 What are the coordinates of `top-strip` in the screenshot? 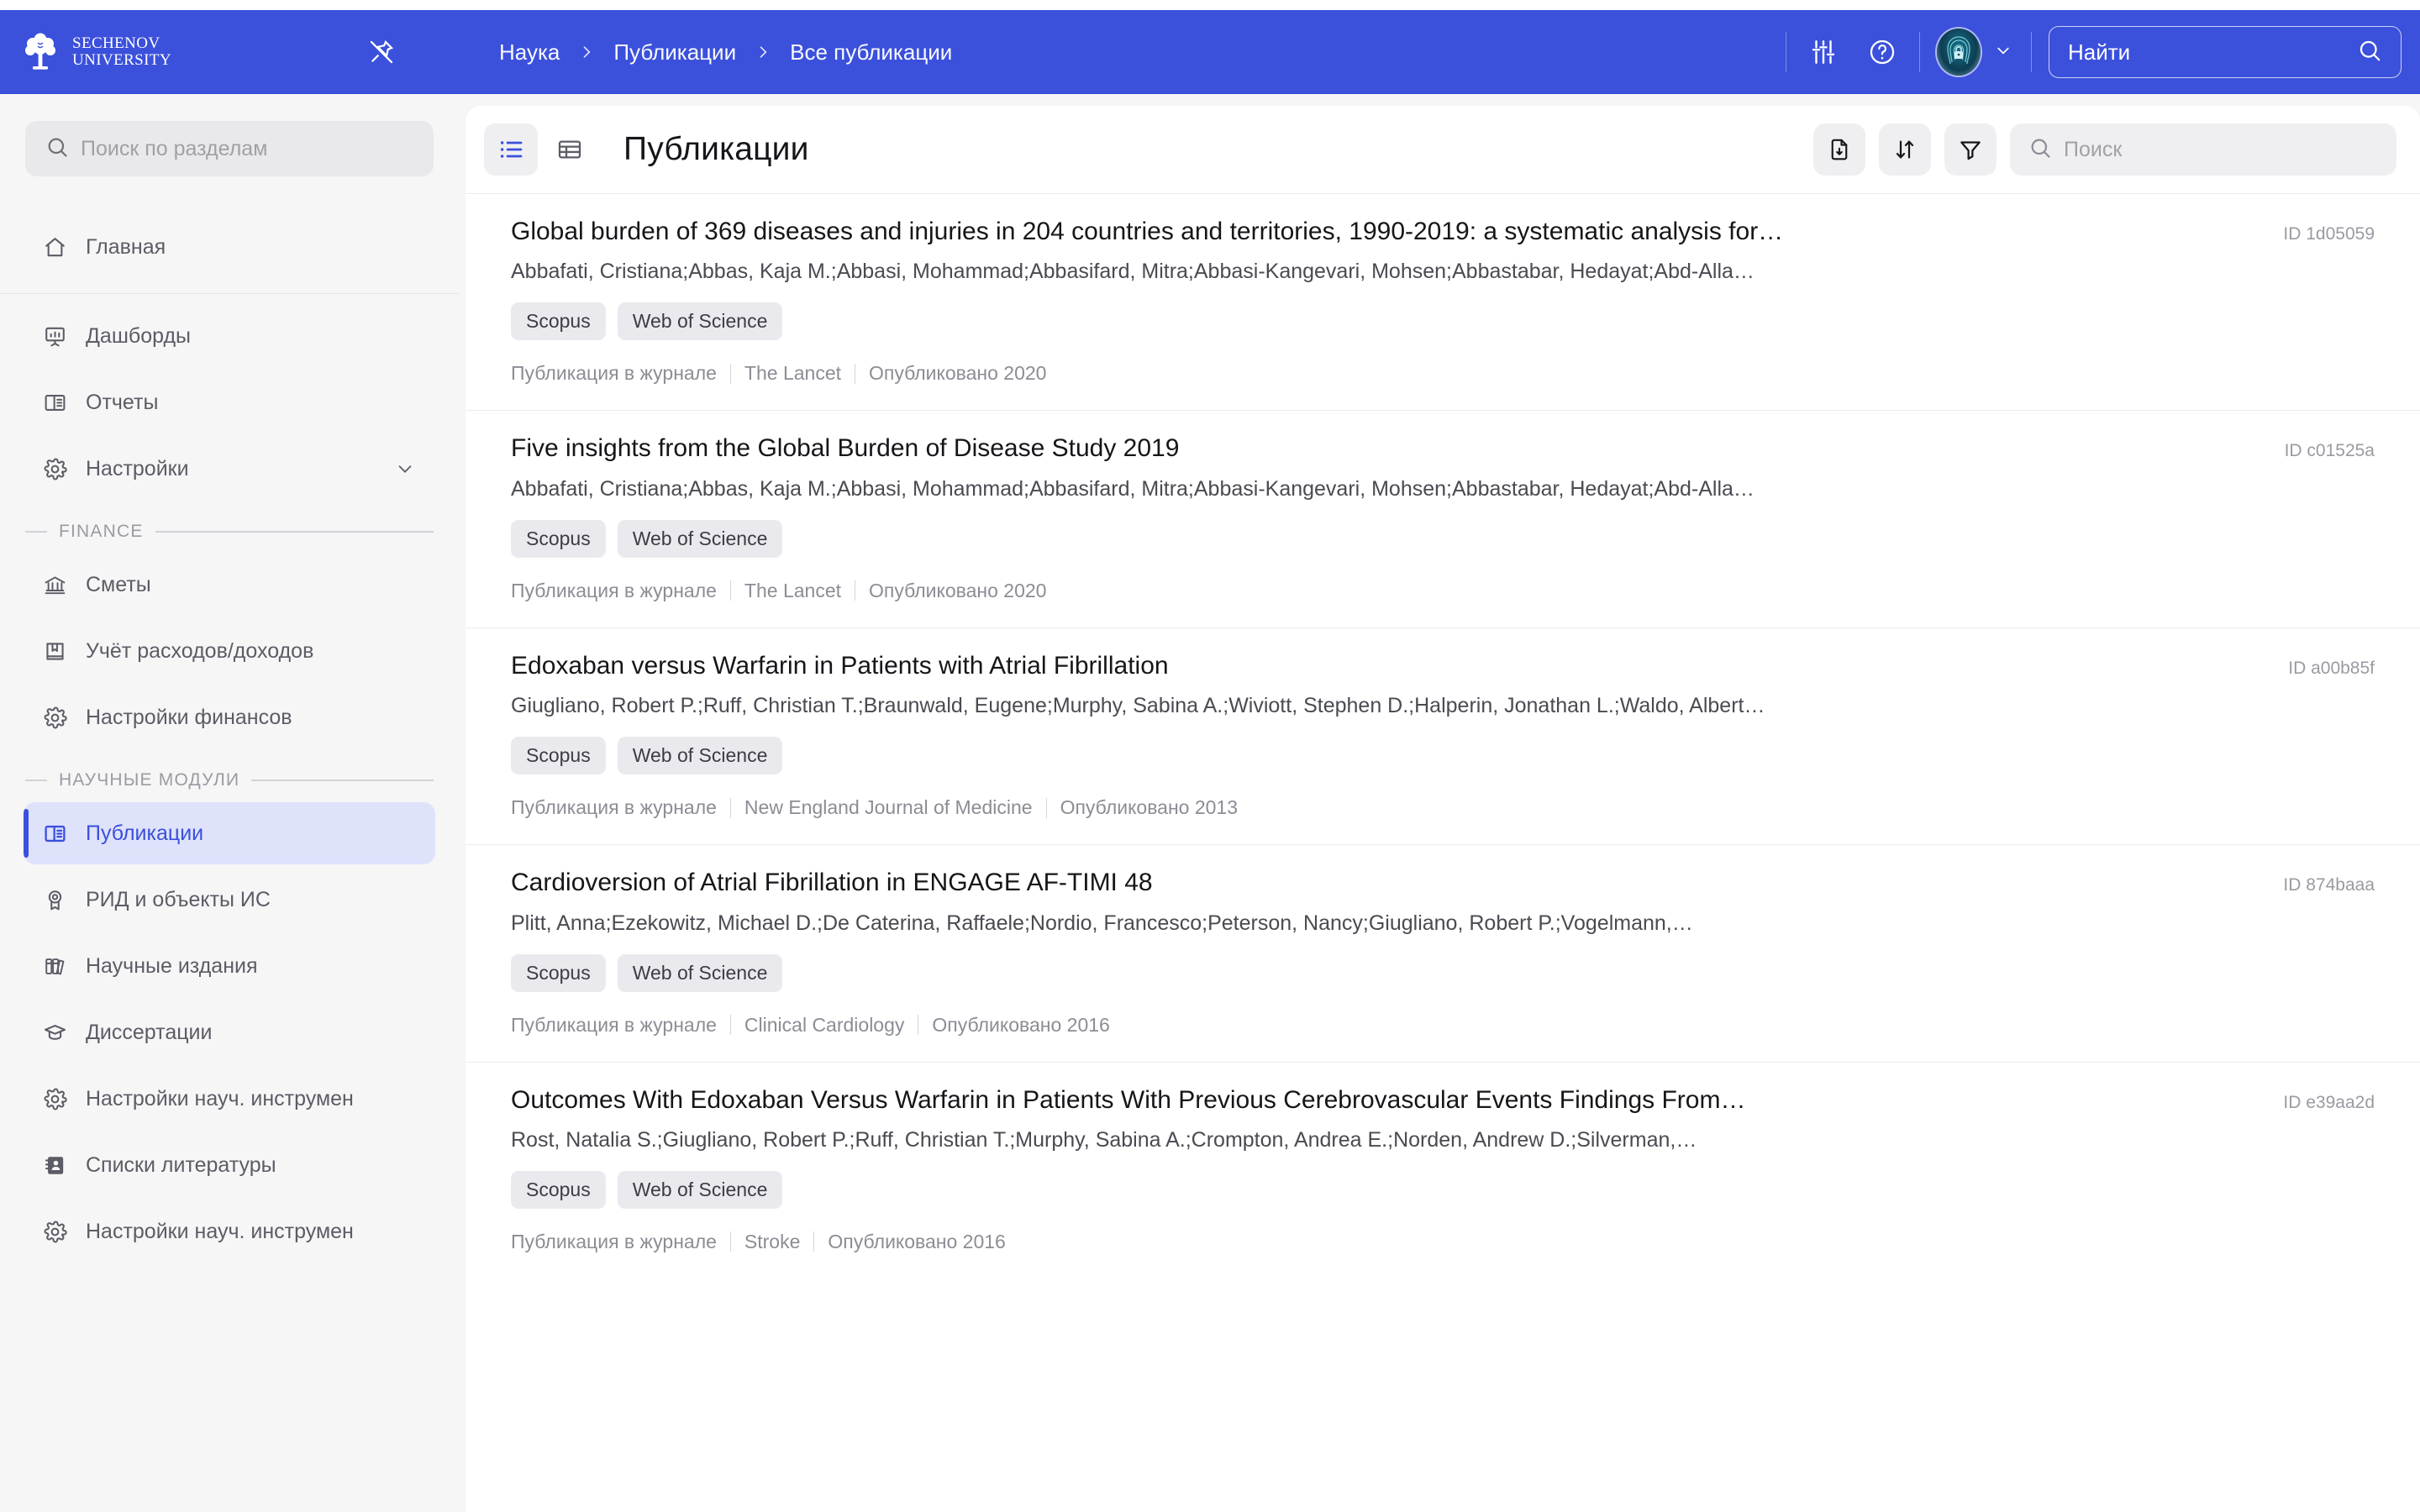 It's located at (1210, 5).